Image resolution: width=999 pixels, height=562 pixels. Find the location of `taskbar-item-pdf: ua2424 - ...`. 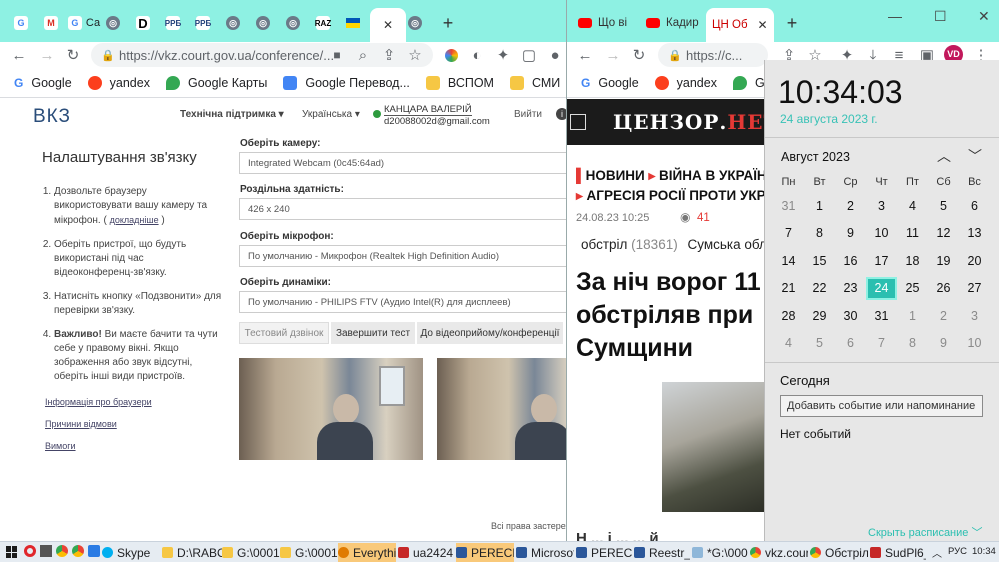

taskbar-item-pdf: ua2424 - ... is located at coordinates (427, 552).